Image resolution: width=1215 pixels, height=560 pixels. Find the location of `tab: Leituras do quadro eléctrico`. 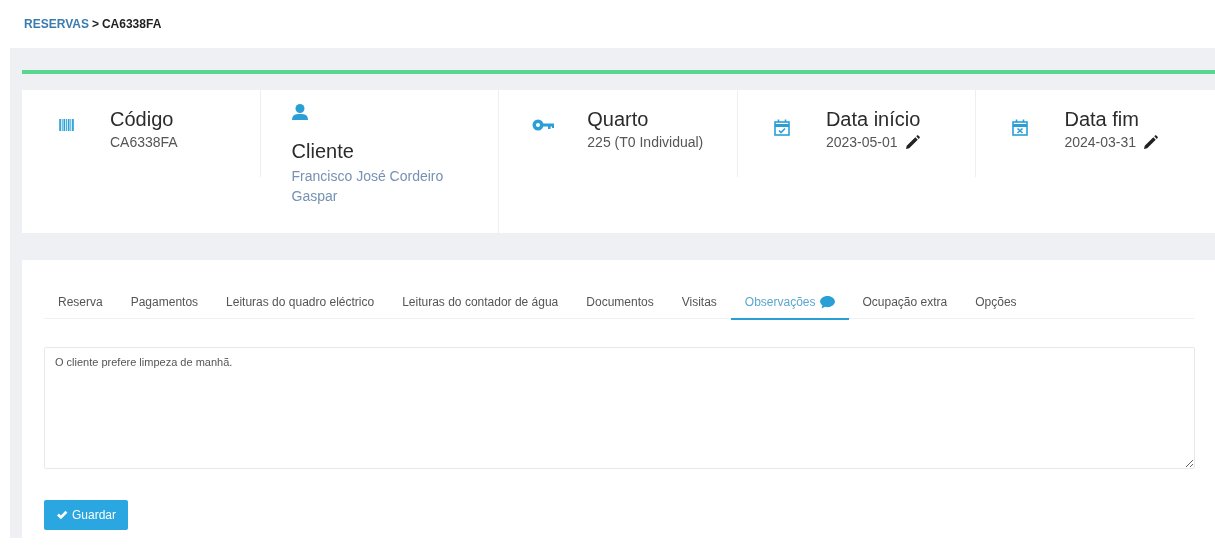

tab: Leituras do quadro eléctrico is located at coordinates (300, 304).